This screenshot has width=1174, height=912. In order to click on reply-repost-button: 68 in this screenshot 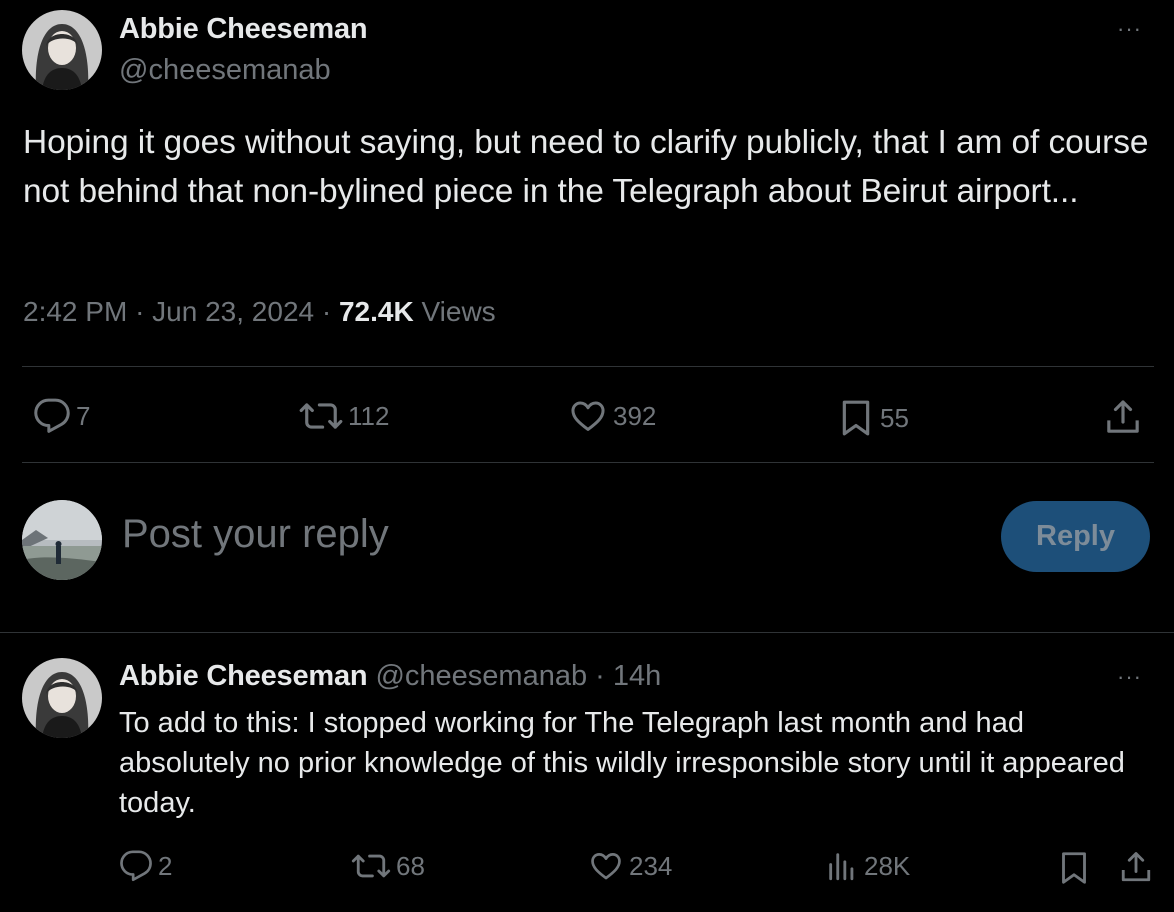, I will do `click(387, 866)`.